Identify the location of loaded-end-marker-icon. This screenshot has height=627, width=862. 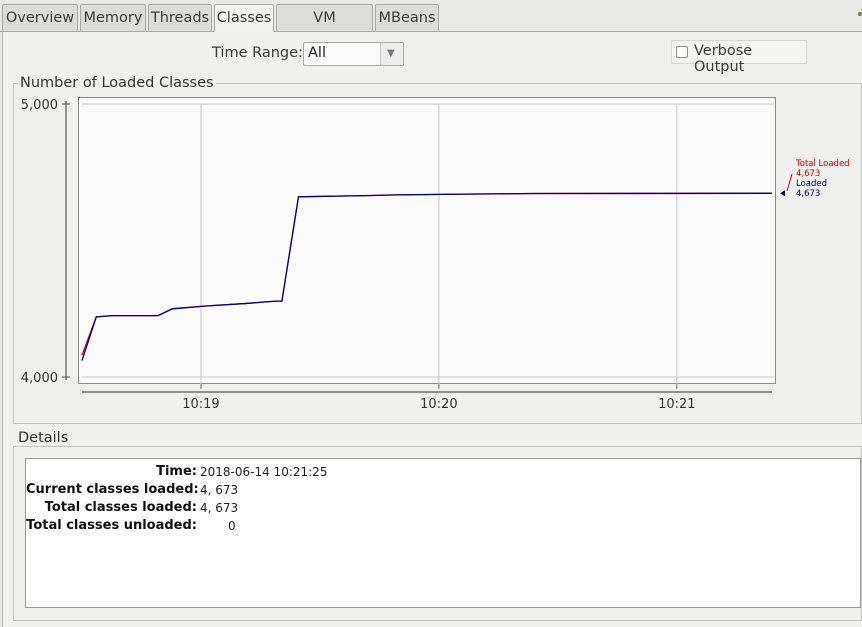
(782, 193).